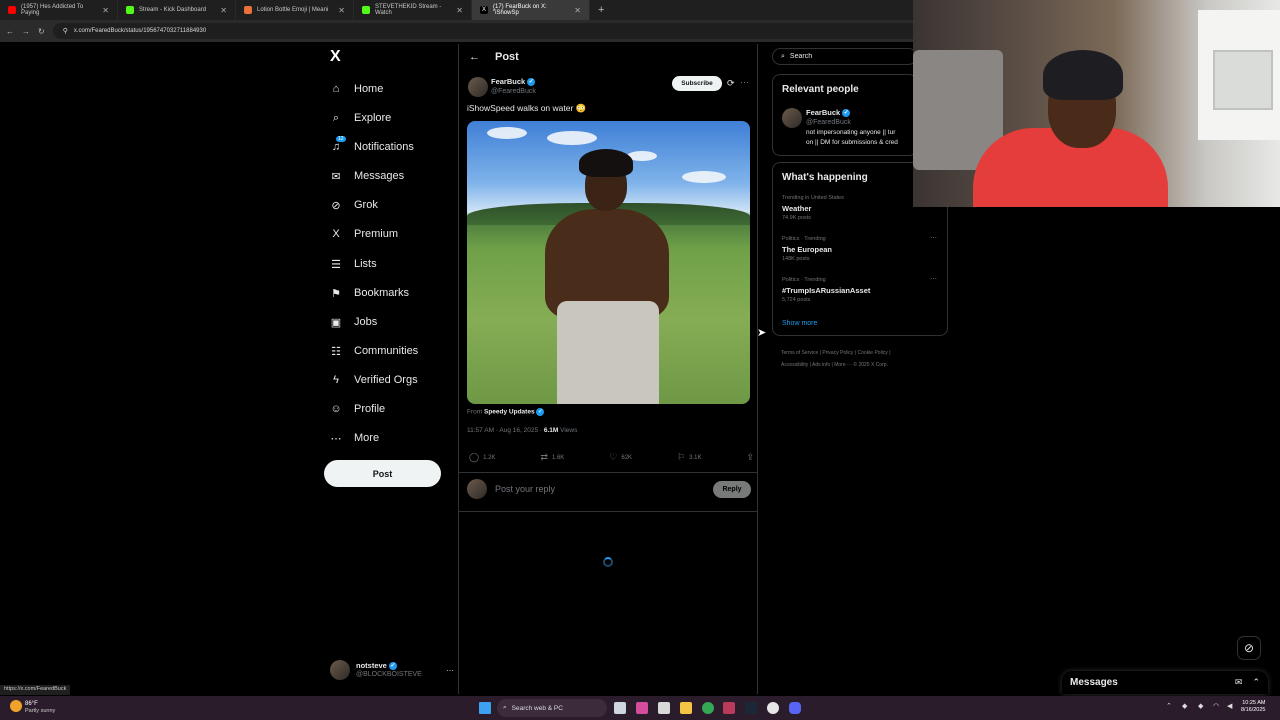 The image size is (1280, 720). I want to click on nav-item-messages: ✉ Messages, so click(367, 176).